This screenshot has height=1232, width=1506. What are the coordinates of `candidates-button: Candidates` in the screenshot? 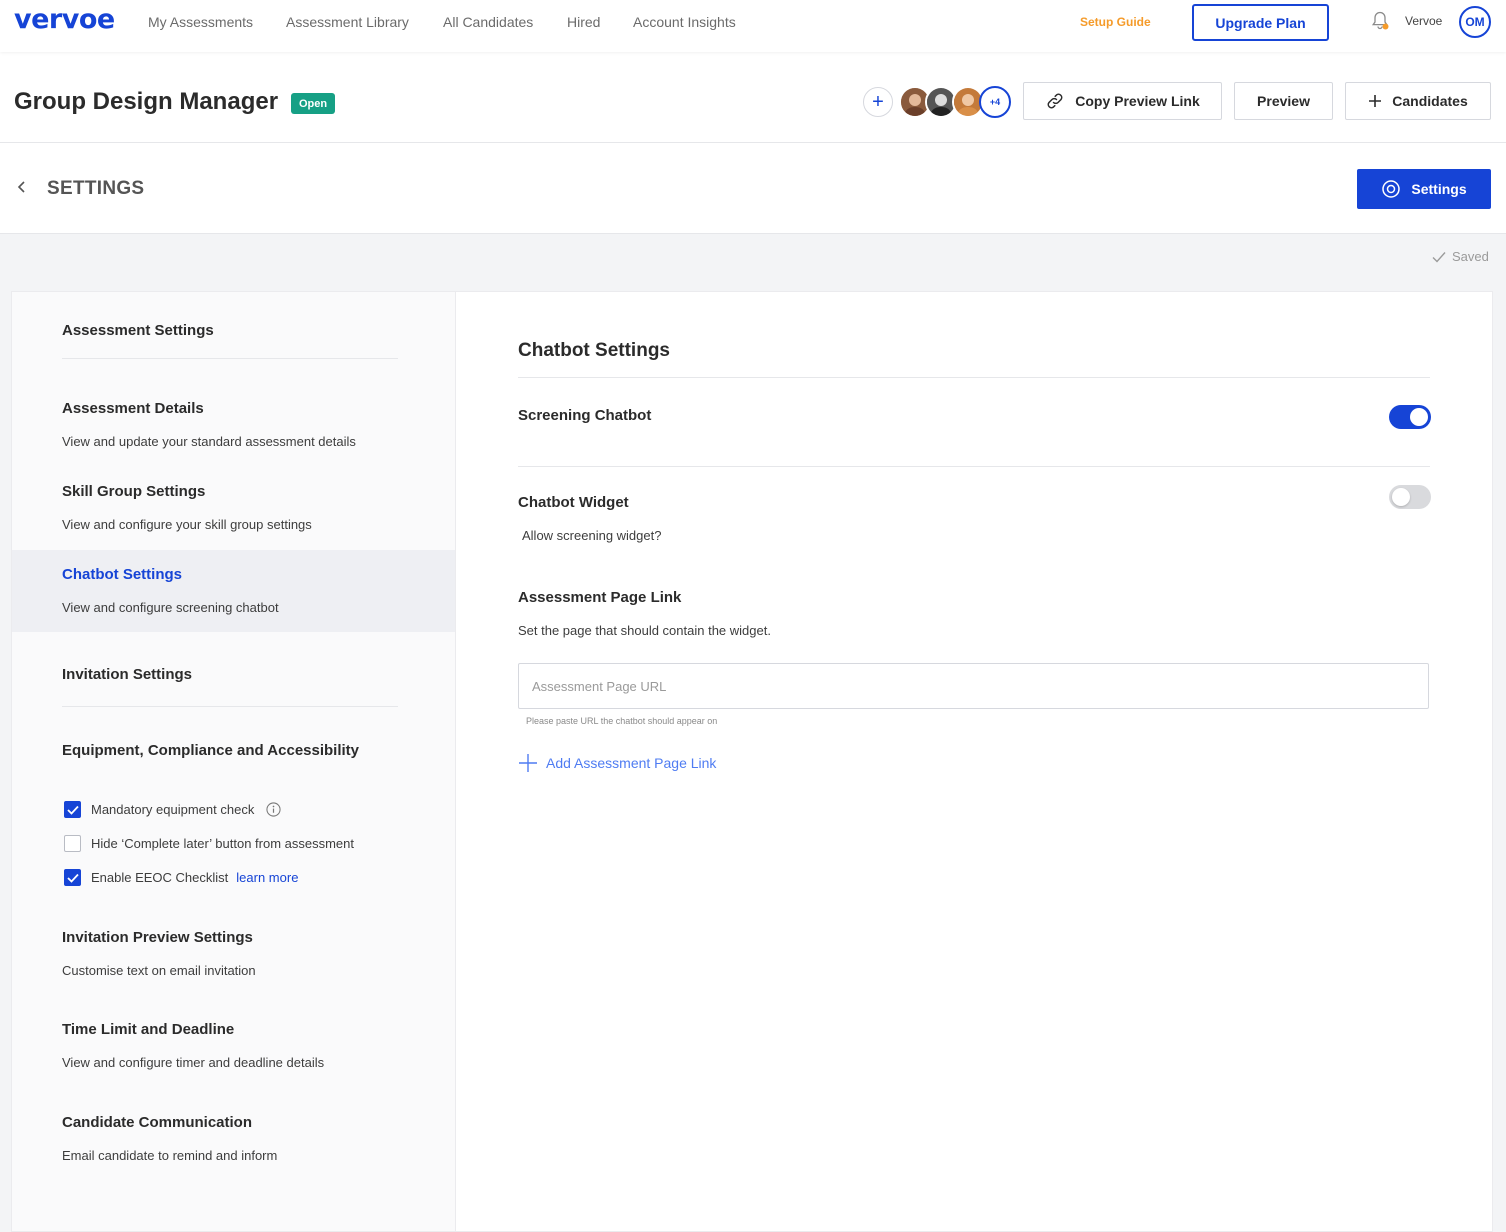 It's located at (1418, 101).